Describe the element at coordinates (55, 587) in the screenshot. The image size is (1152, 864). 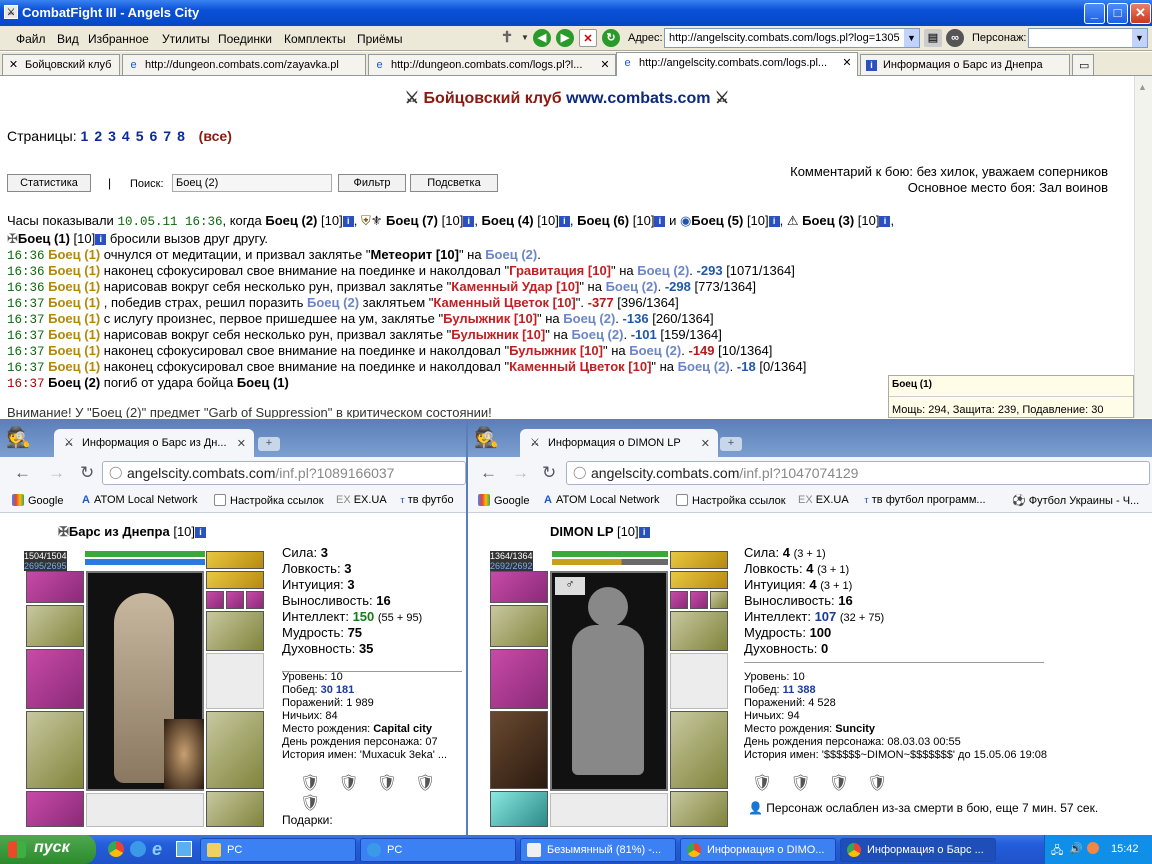
I see `equip-helm` at that location.